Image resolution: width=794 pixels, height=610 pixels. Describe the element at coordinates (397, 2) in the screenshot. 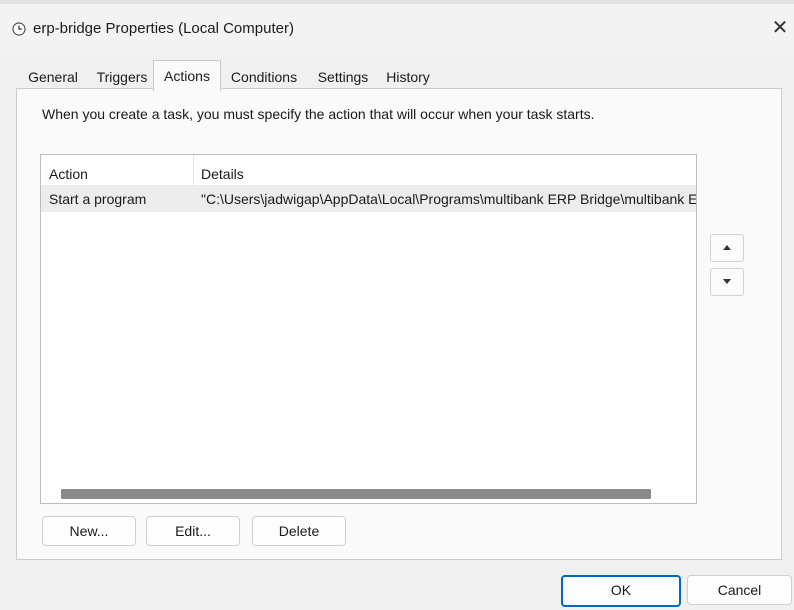

I see `title-bar-edge` at that location.